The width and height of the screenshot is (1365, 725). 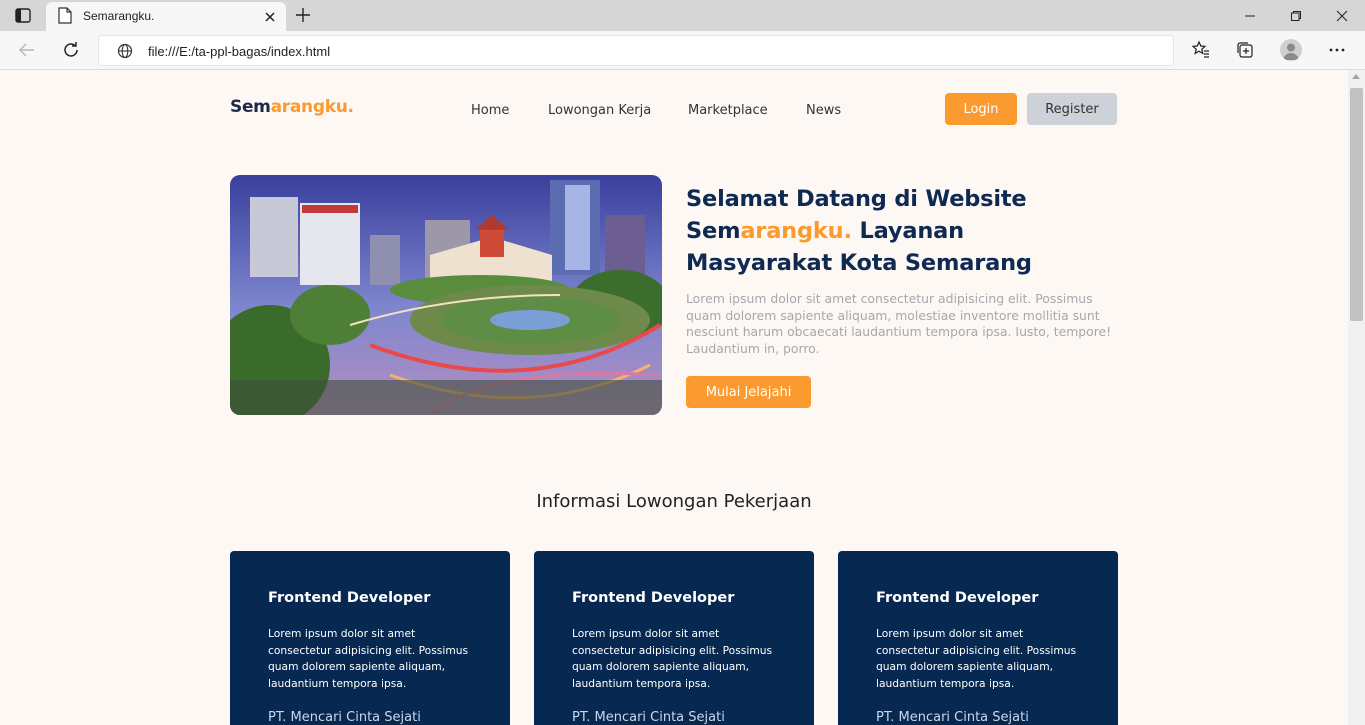 What do you see at coordinates (490, 110) in the screenshot?
I see `nav-home: Home` at bounding box center [490, 110].